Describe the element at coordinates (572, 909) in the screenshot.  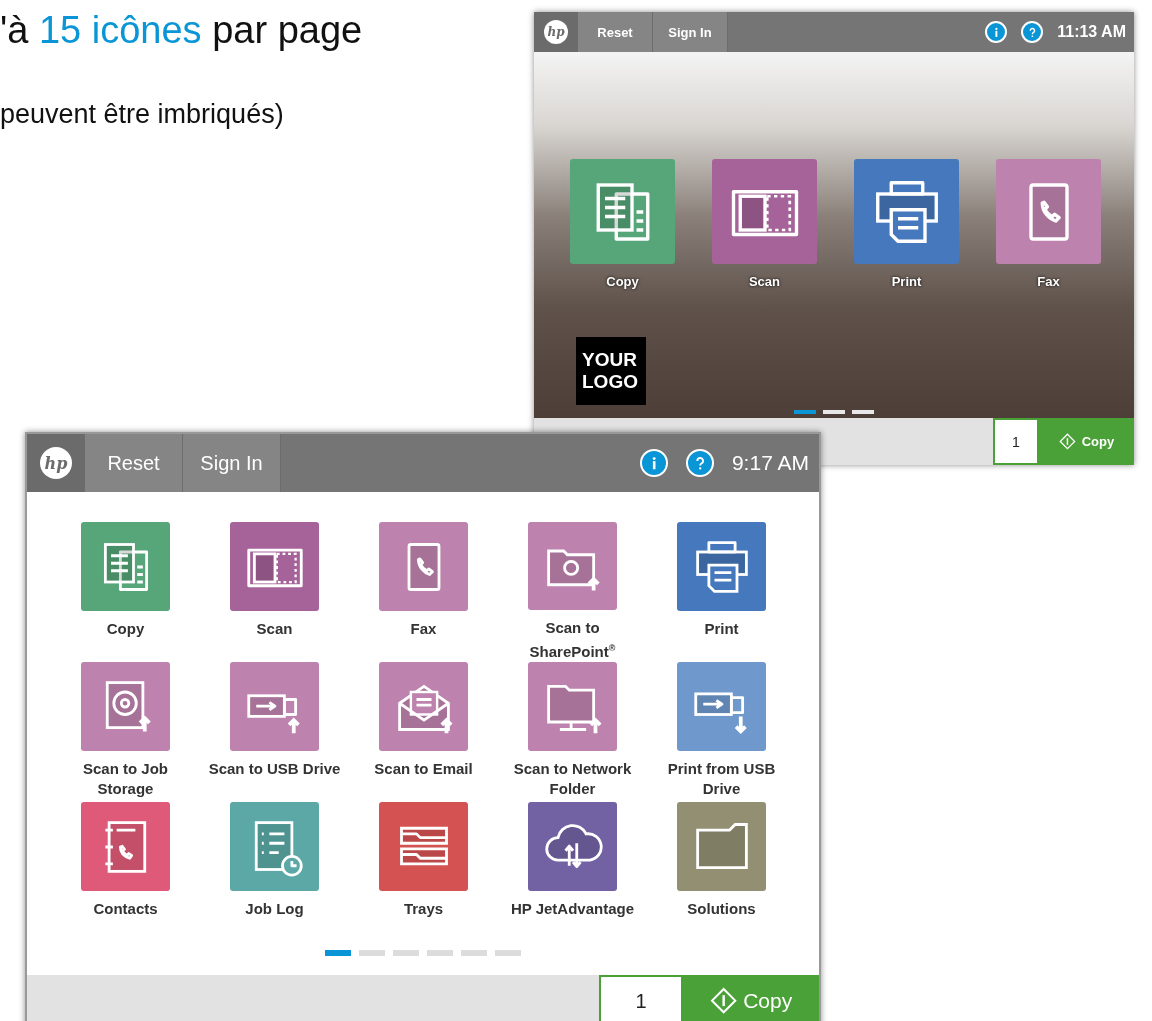
I see `app-label: HP JetAdvantage` at that location.